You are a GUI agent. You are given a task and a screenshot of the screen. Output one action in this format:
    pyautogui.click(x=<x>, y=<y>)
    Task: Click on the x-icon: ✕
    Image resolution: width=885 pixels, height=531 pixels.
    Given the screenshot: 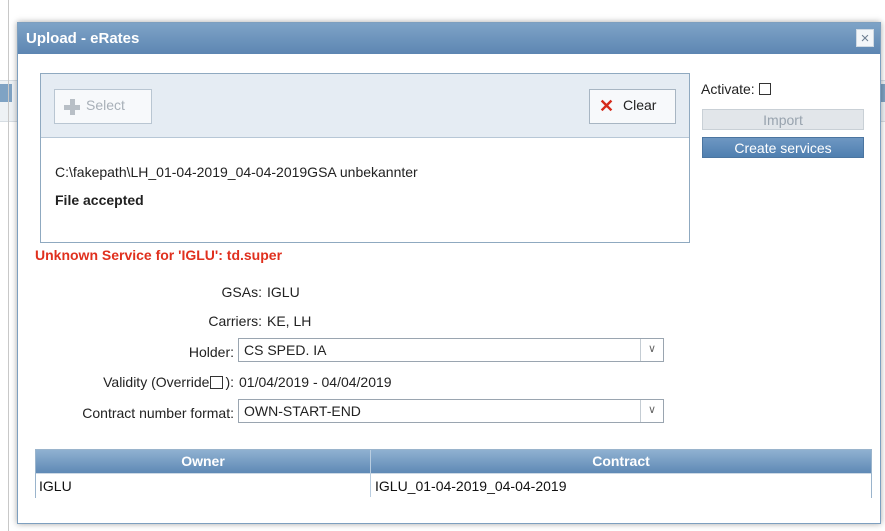 What is the action you would take?
    pyautogui.click(x=607, y=106)
    